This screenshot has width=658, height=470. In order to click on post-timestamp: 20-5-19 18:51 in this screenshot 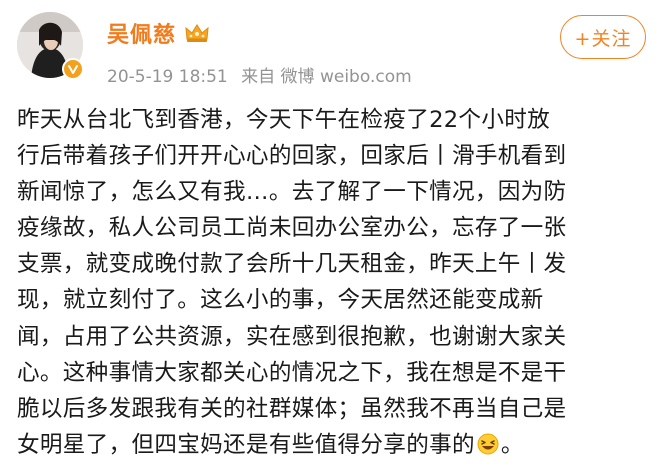, I will do `click(167, 77)`.